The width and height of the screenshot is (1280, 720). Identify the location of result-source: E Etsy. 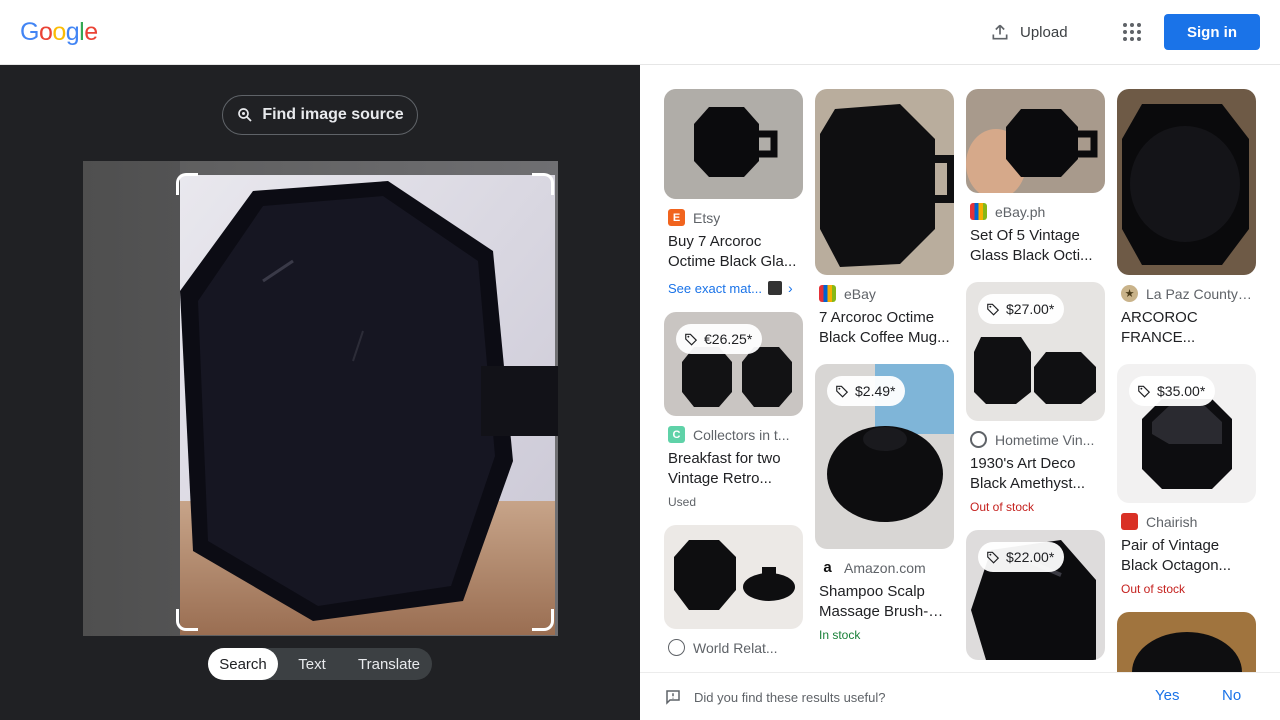
(733, 217).